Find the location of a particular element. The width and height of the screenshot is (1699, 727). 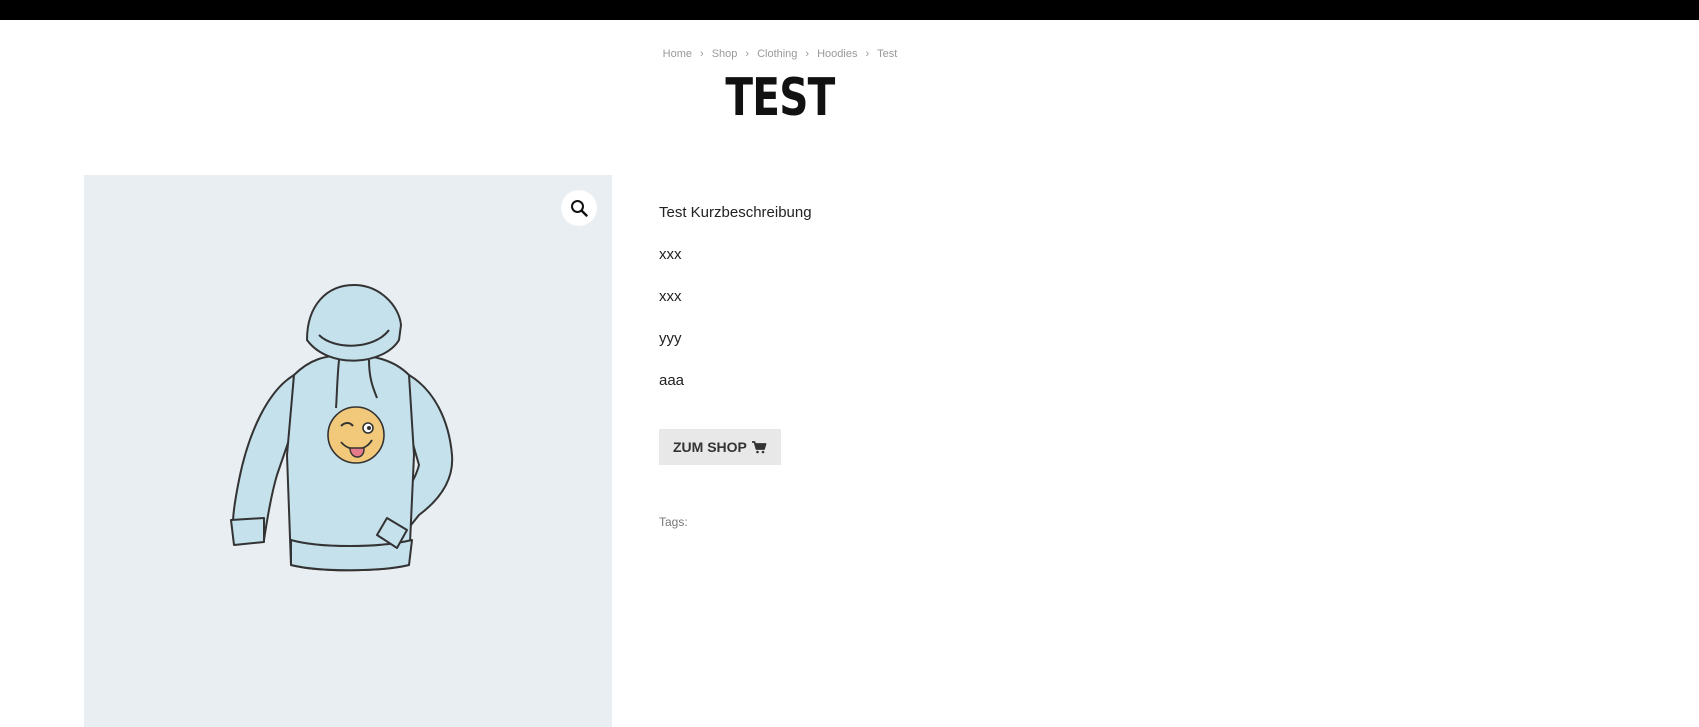

breadcrumb: Home › Shop › Clothing › Hoodies › Test is located at coordinates (780, 54).